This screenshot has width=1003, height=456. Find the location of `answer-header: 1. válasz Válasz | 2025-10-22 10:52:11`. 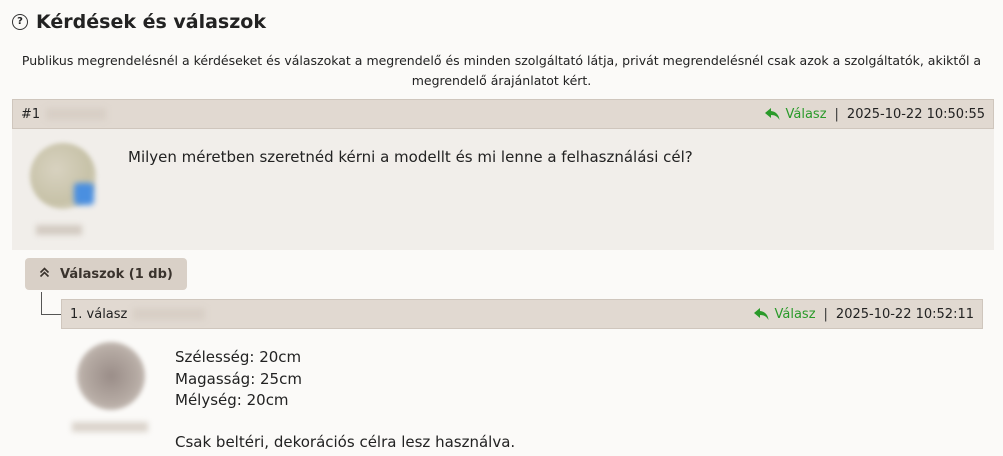

answer-header: 1. válasz Válasz | 2025-10-22 10:52:11 is located at coordinates (522, 314).